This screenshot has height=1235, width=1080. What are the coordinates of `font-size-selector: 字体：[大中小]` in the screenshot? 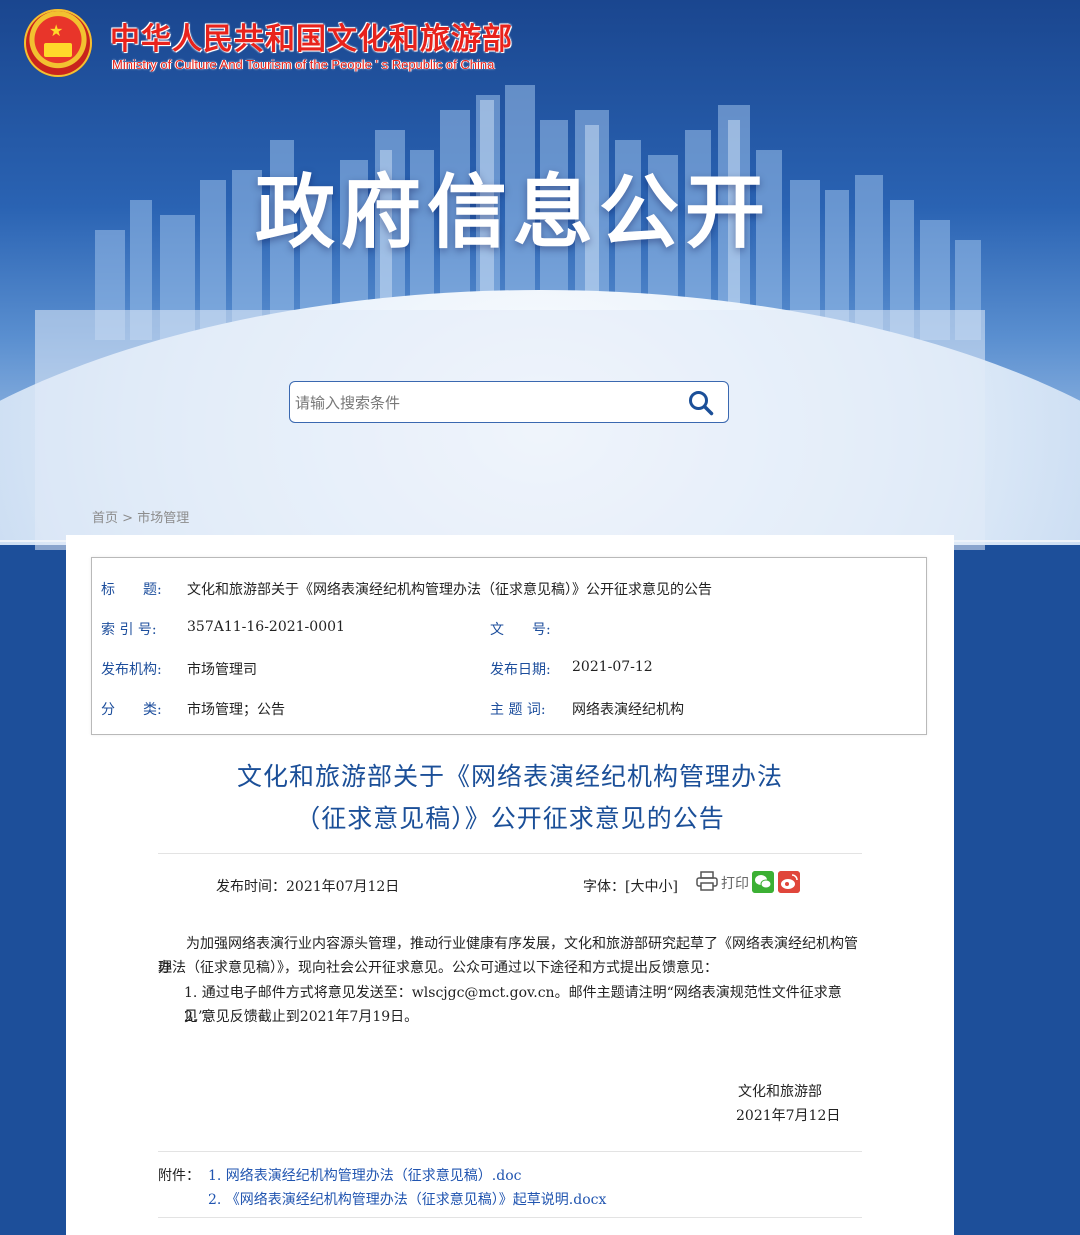 It's located at (630, 886).